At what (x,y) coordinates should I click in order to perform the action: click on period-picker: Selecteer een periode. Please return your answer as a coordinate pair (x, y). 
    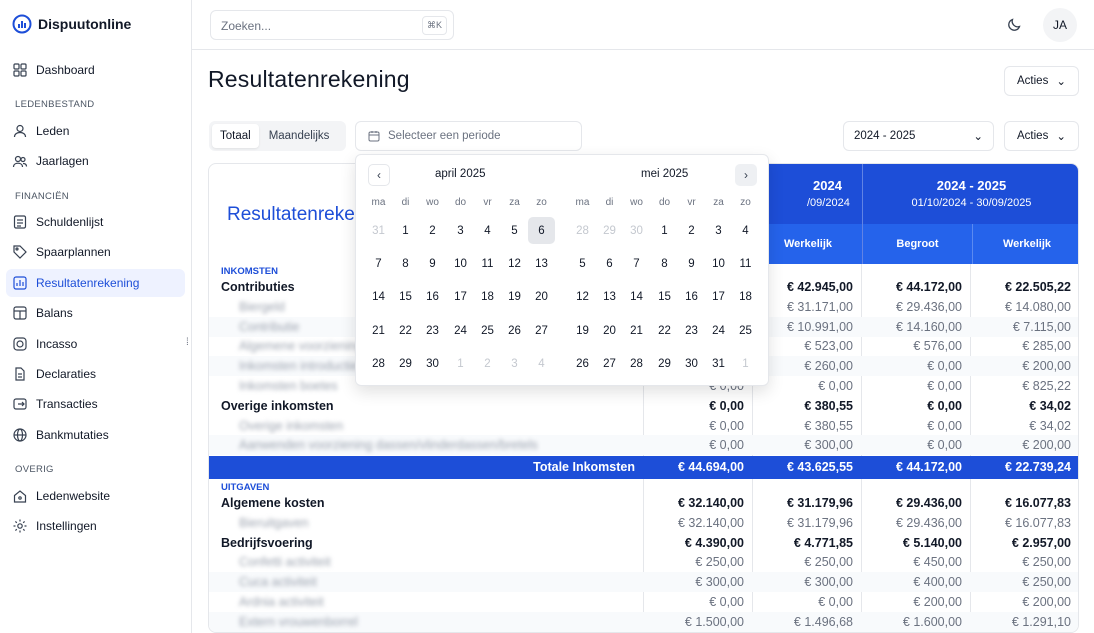
    Looking at the image, I should click on (468, 136).